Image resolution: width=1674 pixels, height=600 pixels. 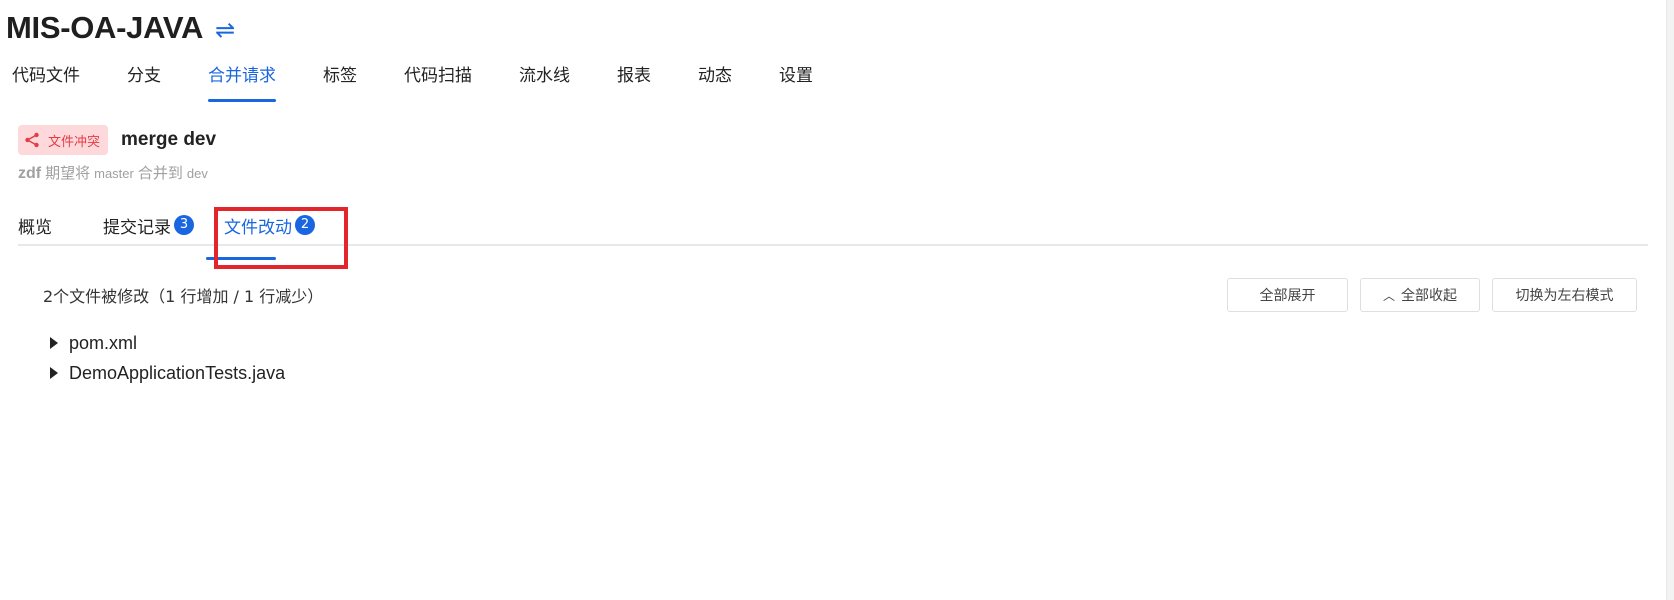 I want to click on nav-item-tags: 标签, so click(x=340, y=82).